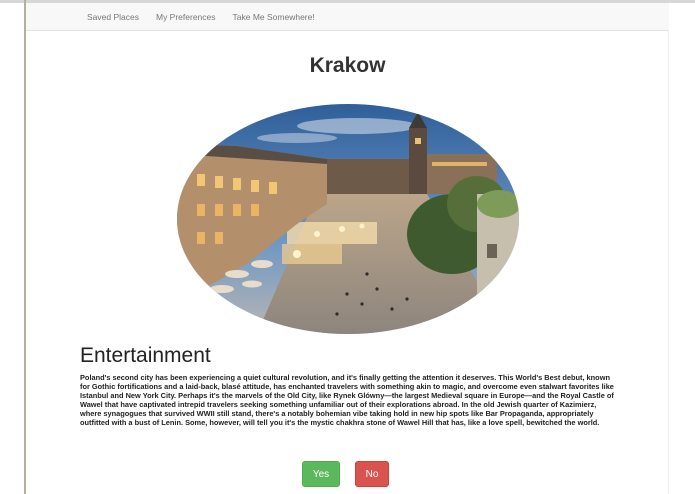 This screenshot has width=695, height=494. What do you see at coordinates (347, 65) in the screenshot?
I see `page-title: Krakow` at bounding box center [347, 65].